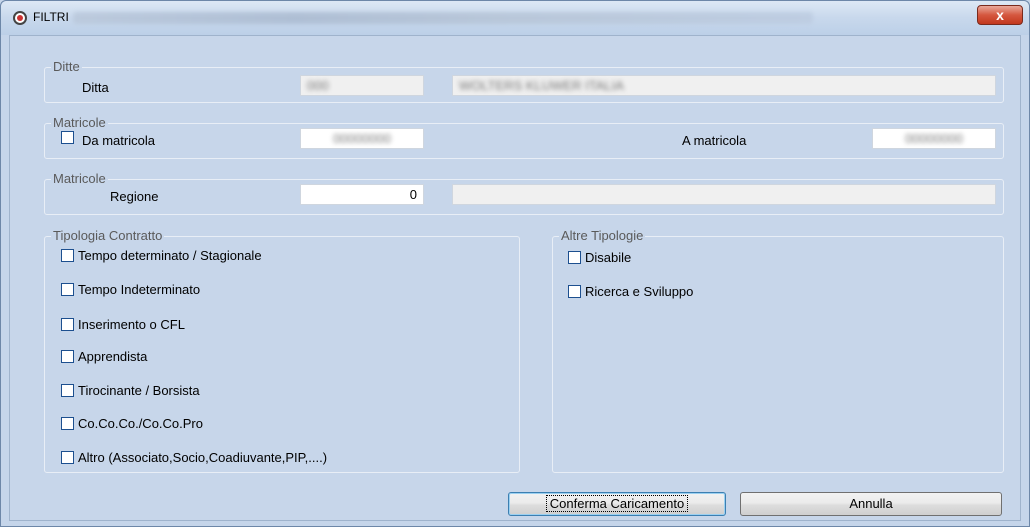  What do you see at coordinates (108, 235) in the screenshot?
I see `tipologia-legend: Tipologia Contratto` at bounding box center [108, 235].